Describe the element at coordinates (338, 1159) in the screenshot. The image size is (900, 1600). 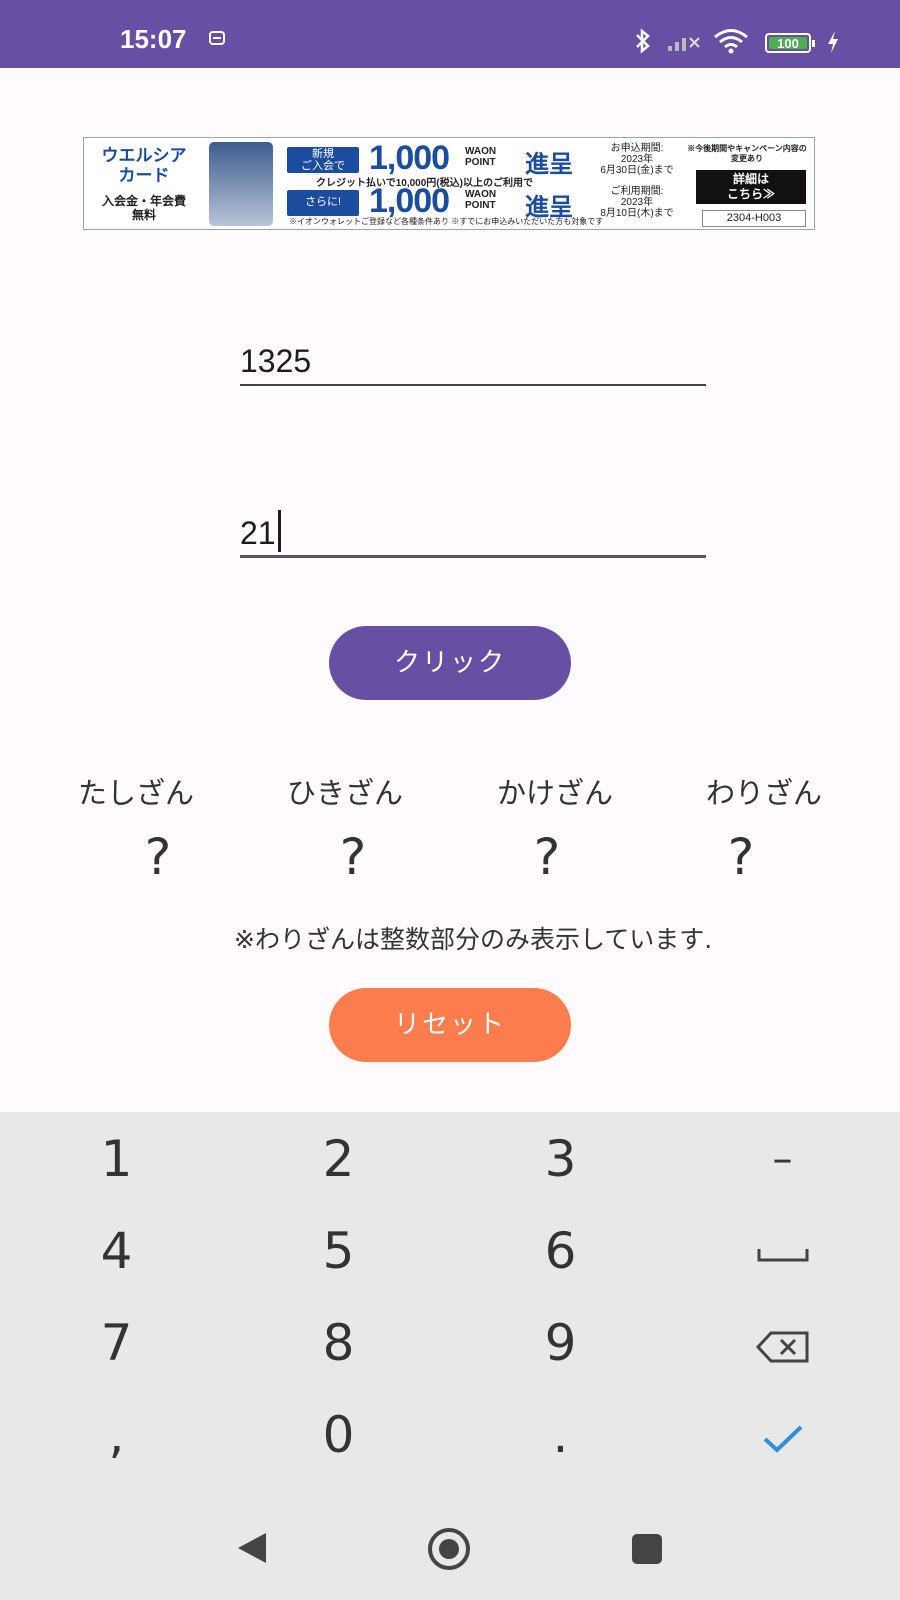
I see `key-2: 2` at that location.